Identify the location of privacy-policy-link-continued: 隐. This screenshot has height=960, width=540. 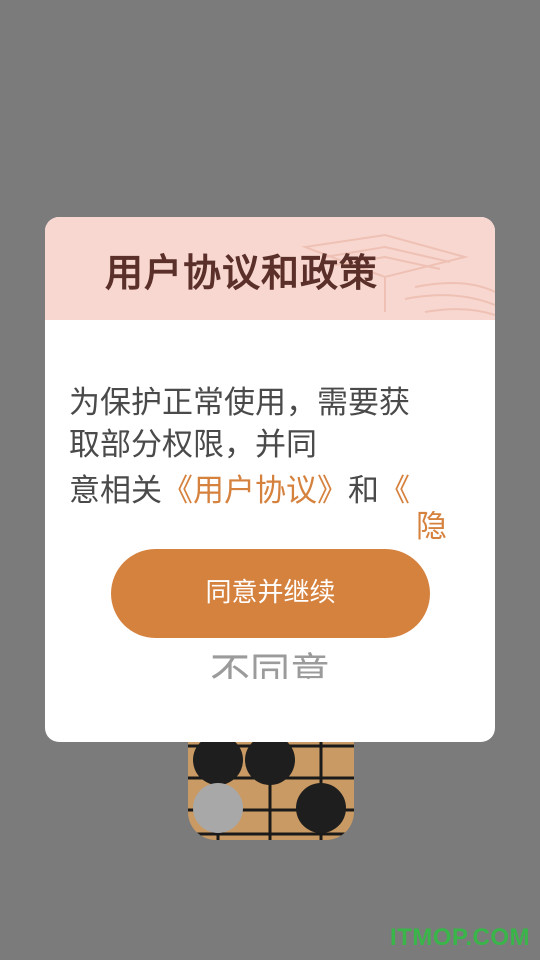
(258, 527).